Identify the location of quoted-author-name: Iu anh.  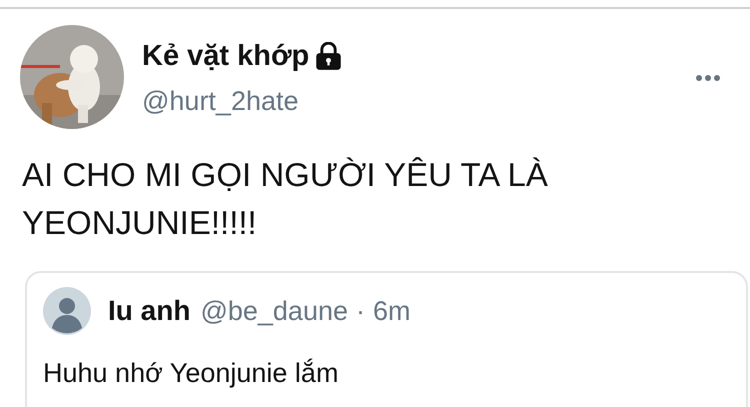
(149, 311).